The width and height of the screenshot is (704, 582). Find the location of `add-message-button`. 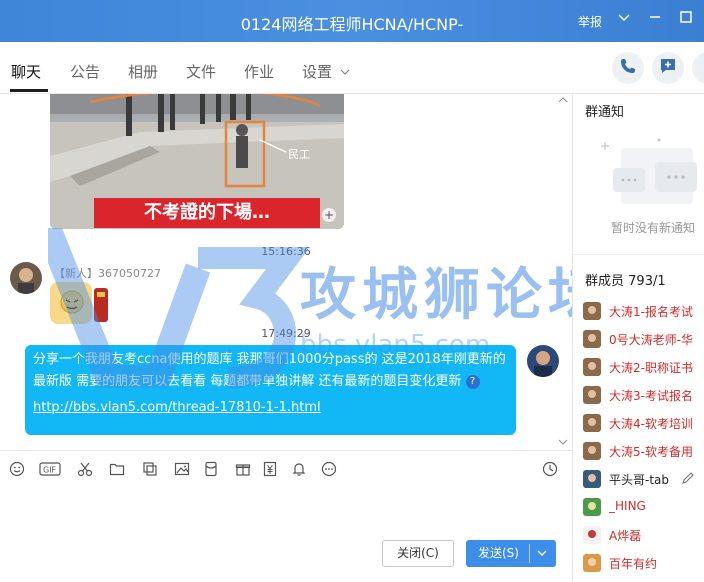

add-message-button is located at coordinates (668, 68).